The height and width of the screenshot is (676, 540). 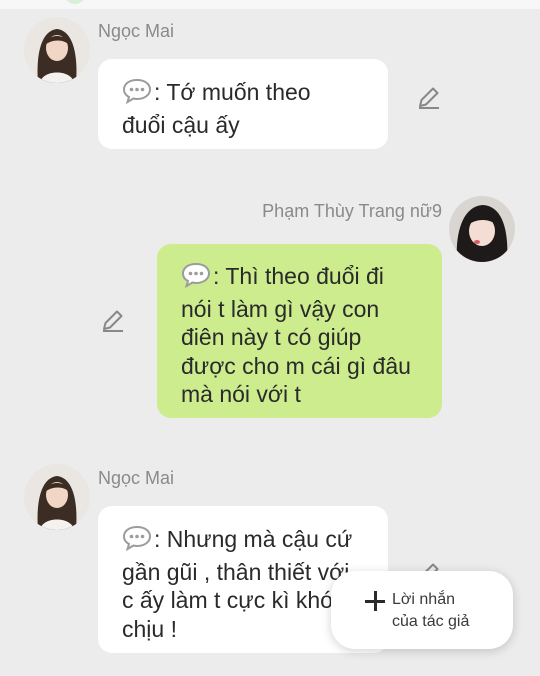 I want to click on message-bubble: : Tớ muốn theo đuổi cậu ấy, so click(x=243, y=104).